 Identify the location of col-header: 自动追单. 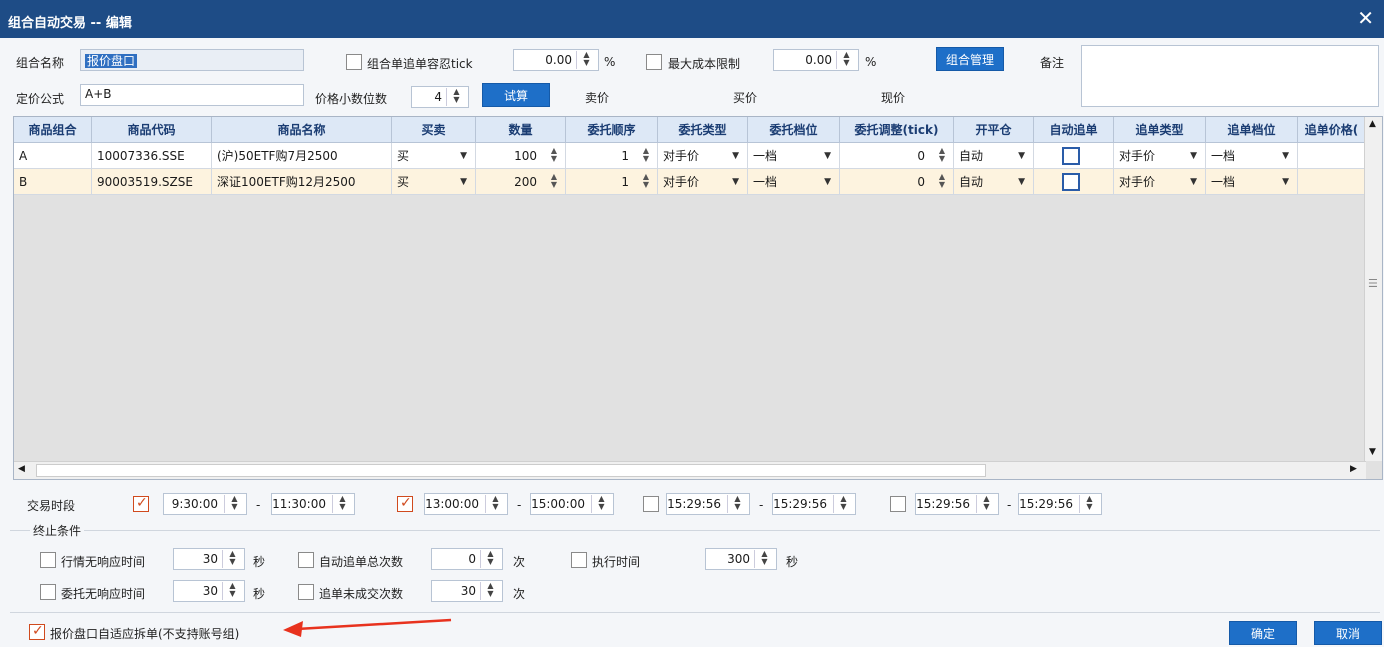
(1074, 130).